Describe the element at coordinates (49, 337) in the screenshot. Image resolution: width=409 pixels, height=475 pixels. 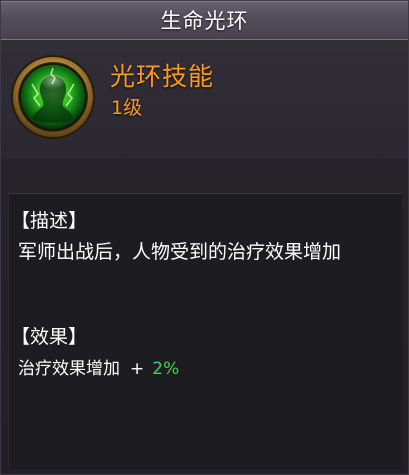
I see `effect-header: 【效果】` at that location.